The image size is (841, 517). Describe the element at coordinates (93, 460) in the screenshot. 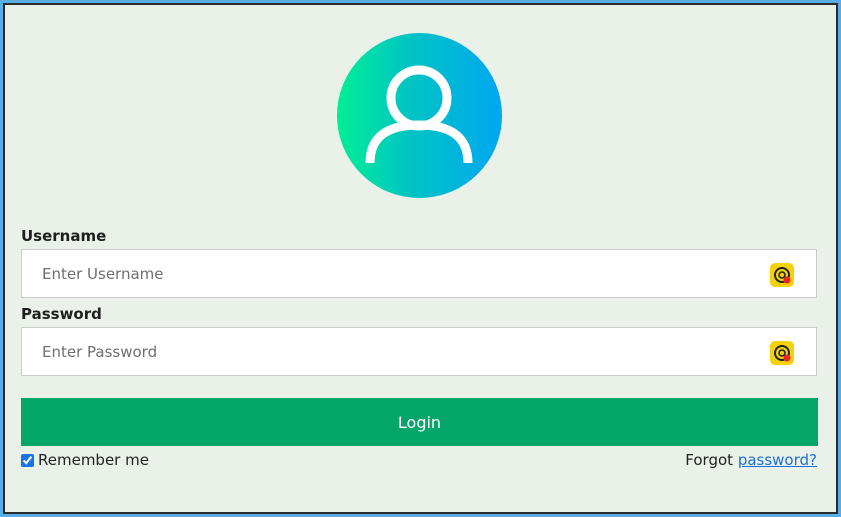

I see `remember-me-label: Remember me` at that location.